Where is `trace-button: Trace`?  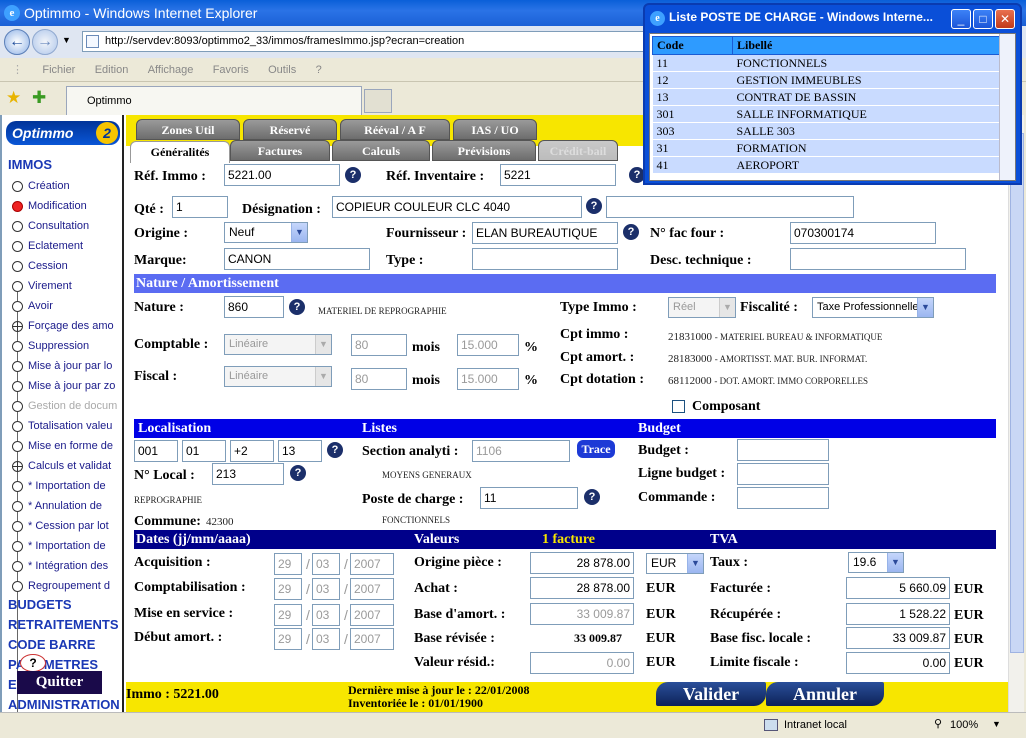
trace-button: Trace is located at coordinates (596, 449).